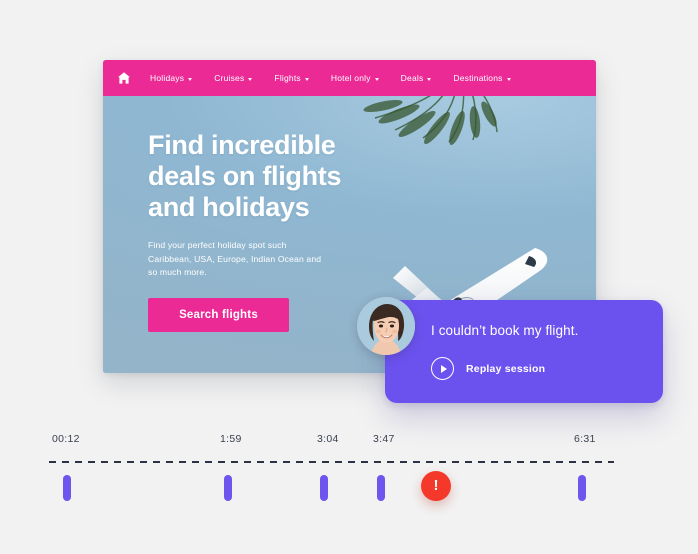 The width and height of the screenshot is (698, 554). I want to click on nav-item-destinations: Destinations, so click(482, 78).